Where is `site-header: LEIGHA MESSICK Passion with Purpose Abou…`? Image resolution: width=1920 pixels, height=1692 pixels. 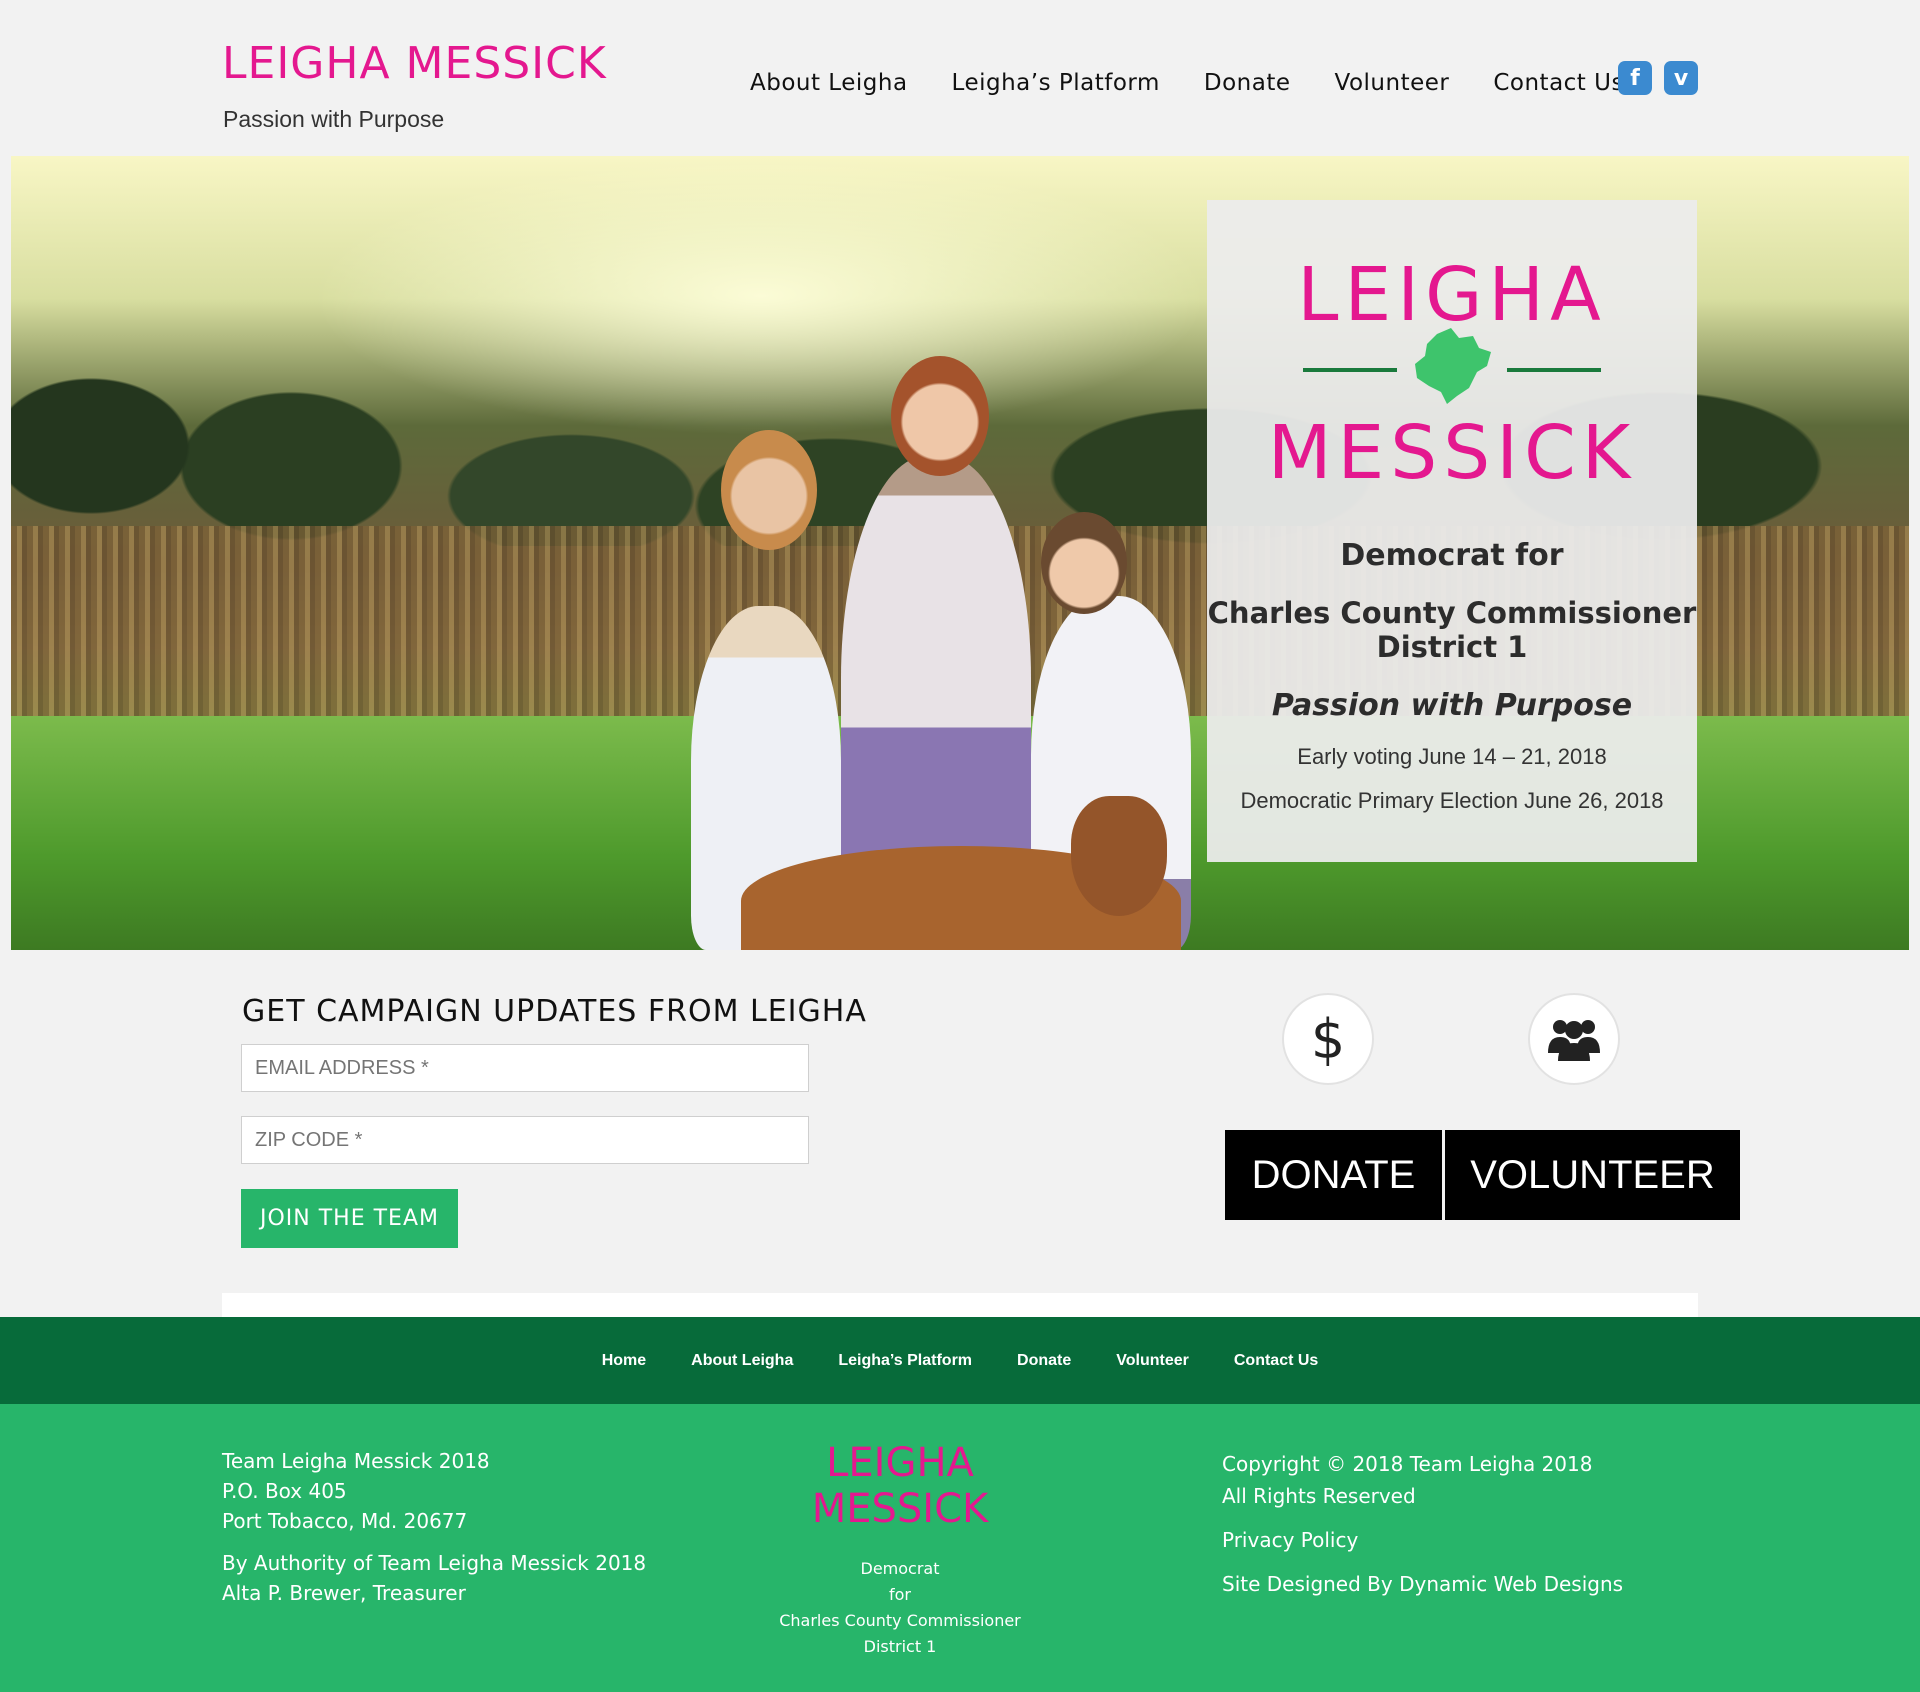 site-header: LEIGHA MESSICK Passion with Purpose Abou… is located at coordinates (960, 78).